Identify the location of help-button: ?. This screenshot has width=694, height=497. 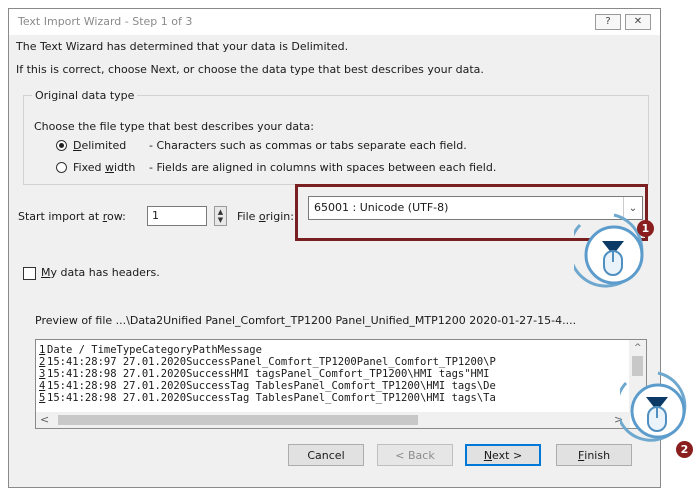
(608, 22).